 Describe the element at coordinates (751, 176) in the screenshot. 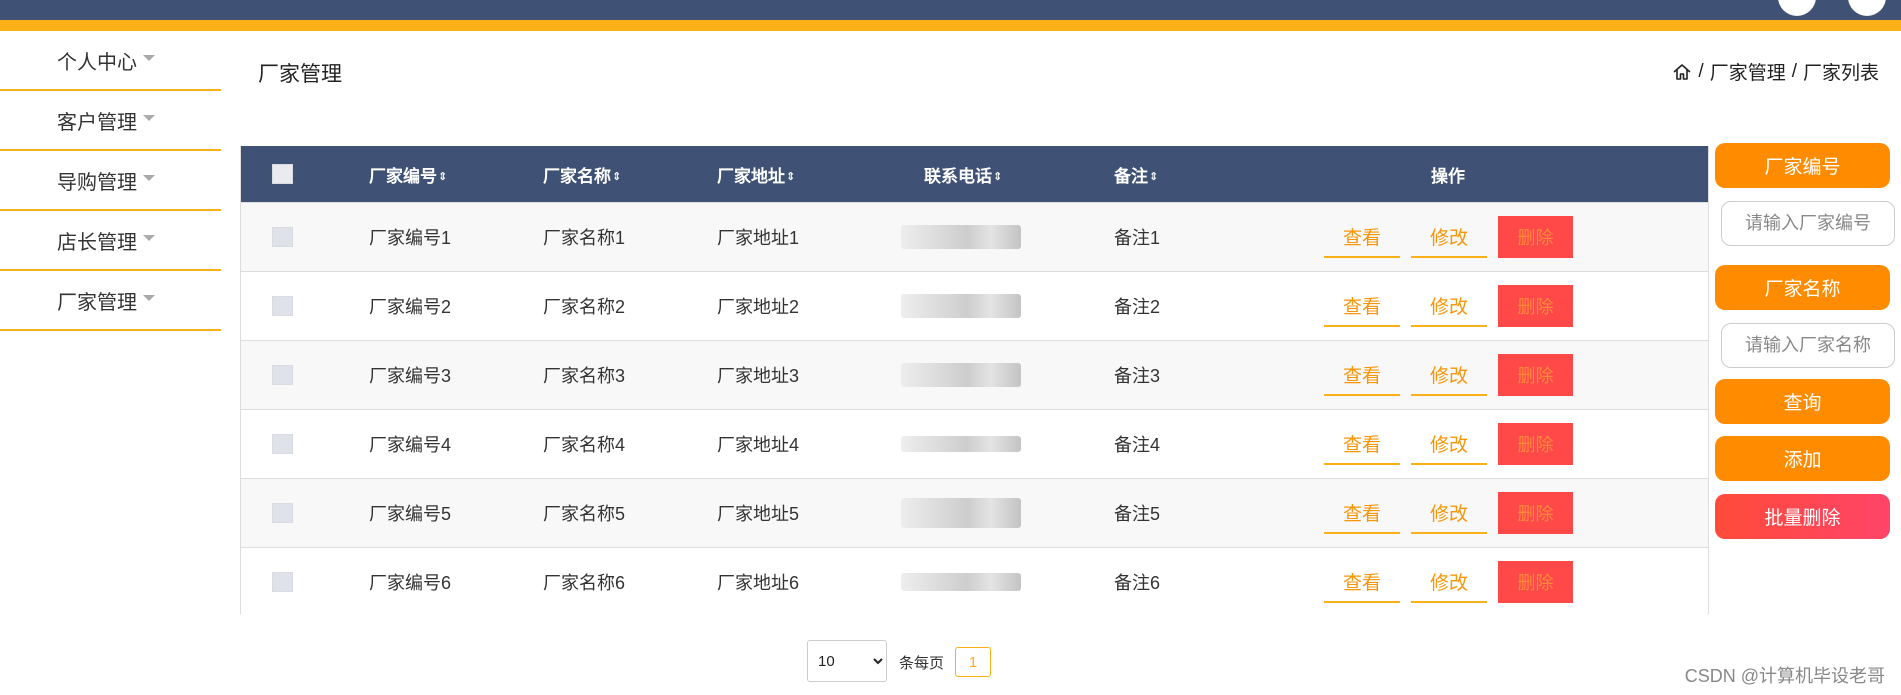

I see `column-header-label: 厂家地址` at that location.